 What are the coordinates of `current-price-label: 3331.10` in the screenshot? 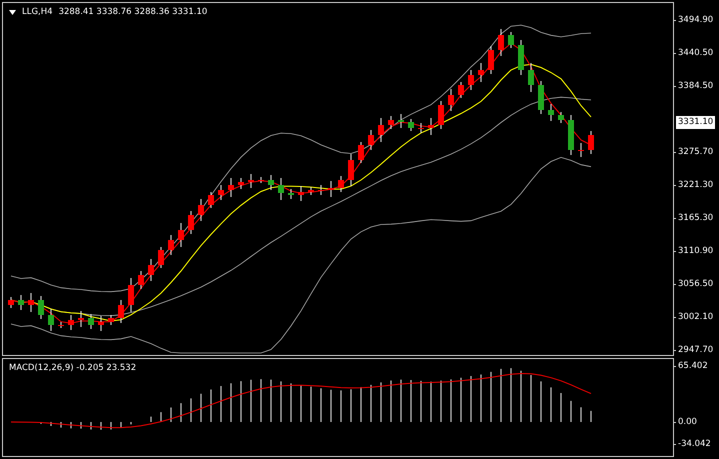 It's located at (696, 122).